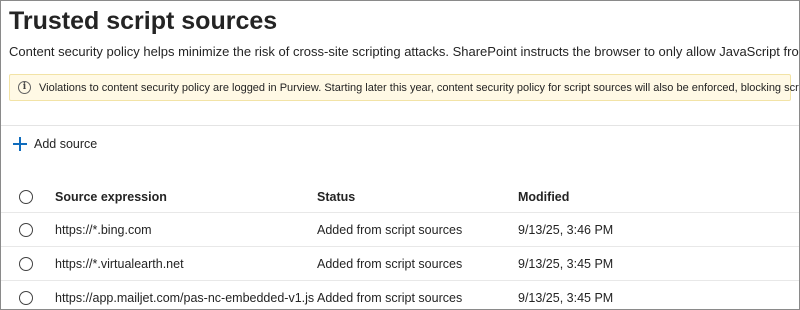 The width and height of the screenshot is (800, 310). What do you see at coordinates (143, 21) in the screenshot?
I see `page-title: Trusted script sources` at bounding box center [143, 21].